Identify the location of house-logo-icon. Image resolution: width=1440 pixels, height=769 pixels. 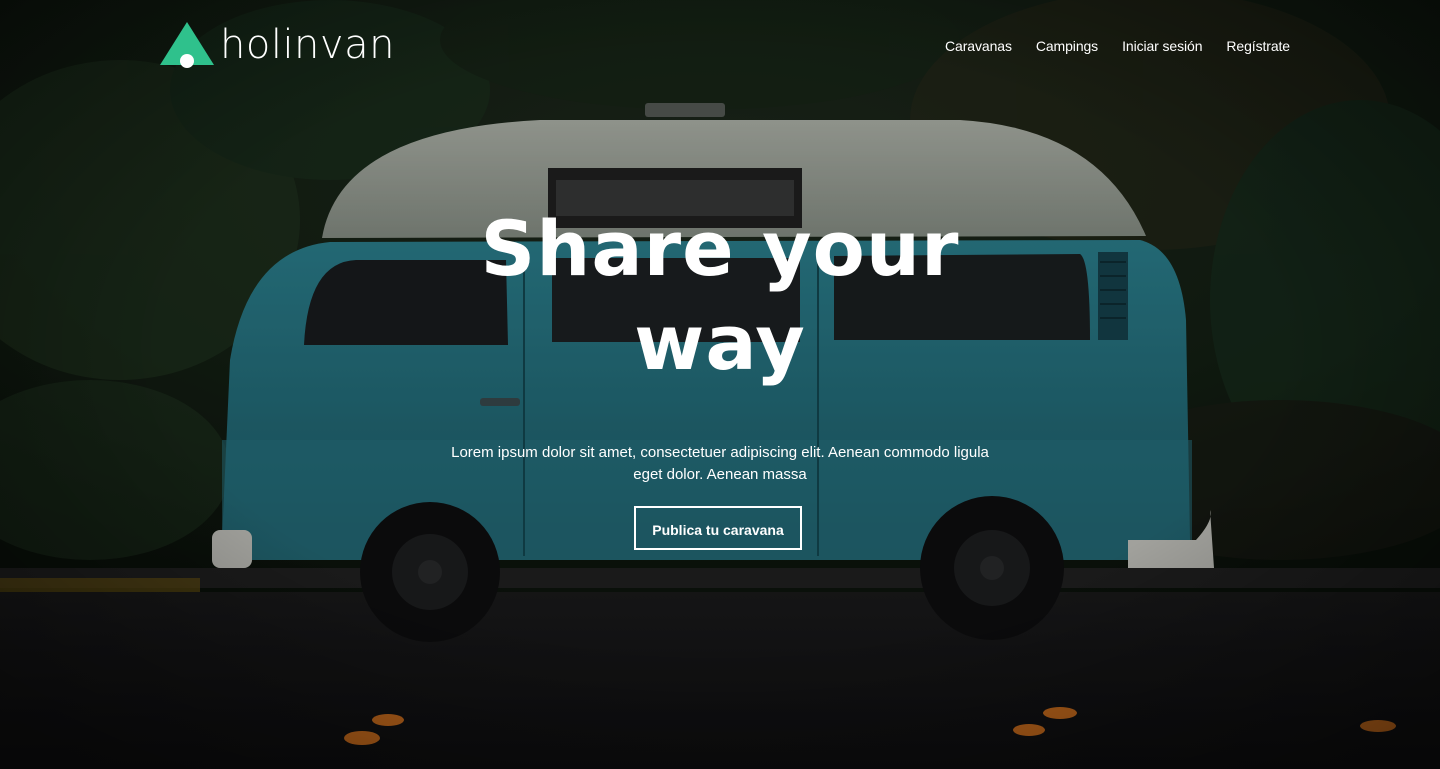
(187, 45).